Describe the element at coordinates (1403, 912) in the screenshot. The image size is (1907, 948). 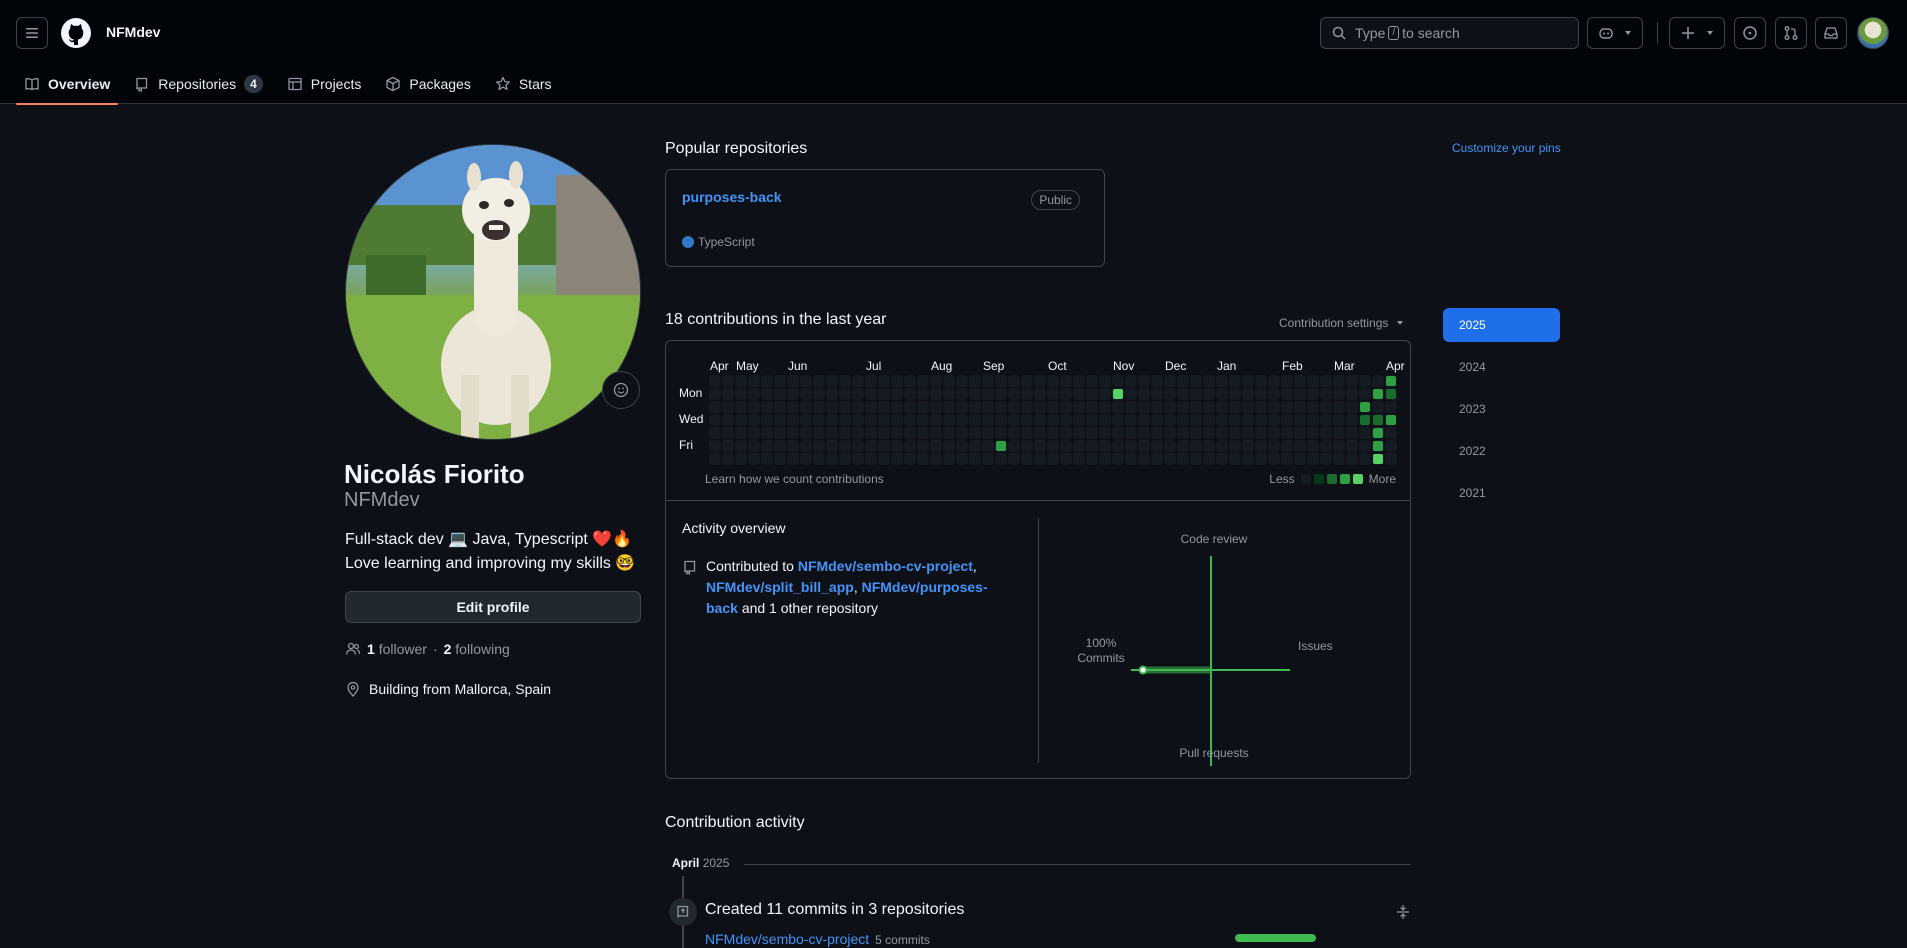
I see `collapse-icon` at that location.